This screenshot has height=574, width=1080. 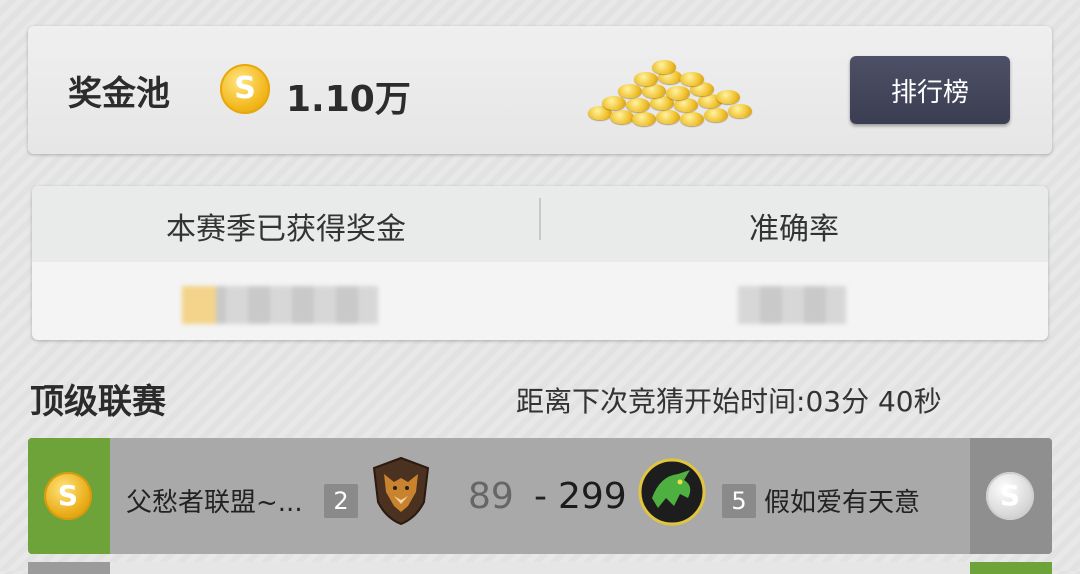 I want to click on next-match-row, so click(x=540, y=568).